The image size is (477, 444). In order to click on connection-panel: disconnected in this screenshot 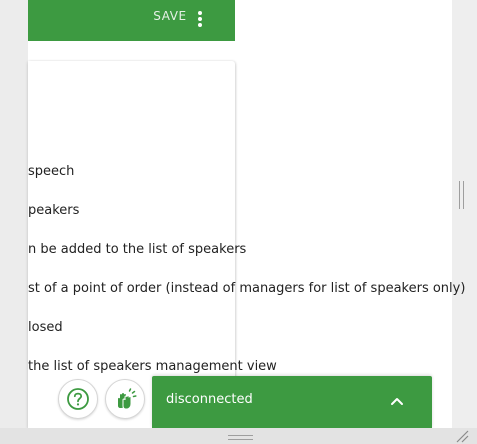, I will do `click(292, 402)`.